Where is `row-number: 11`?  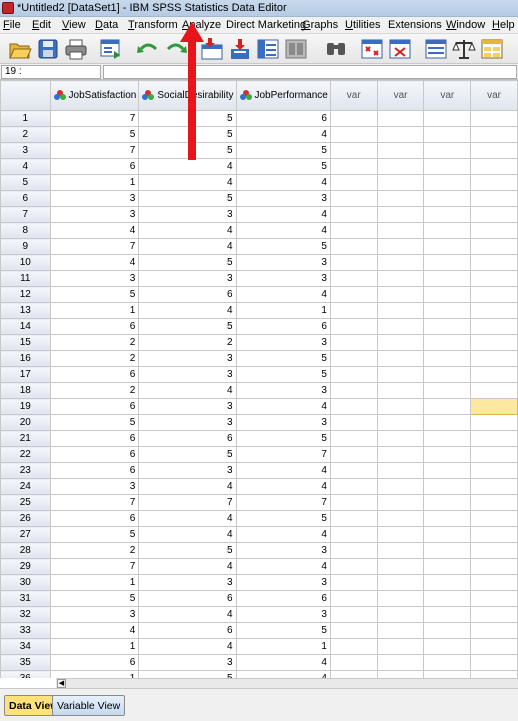 row-number: 11 is located at coordinates (25, 278).